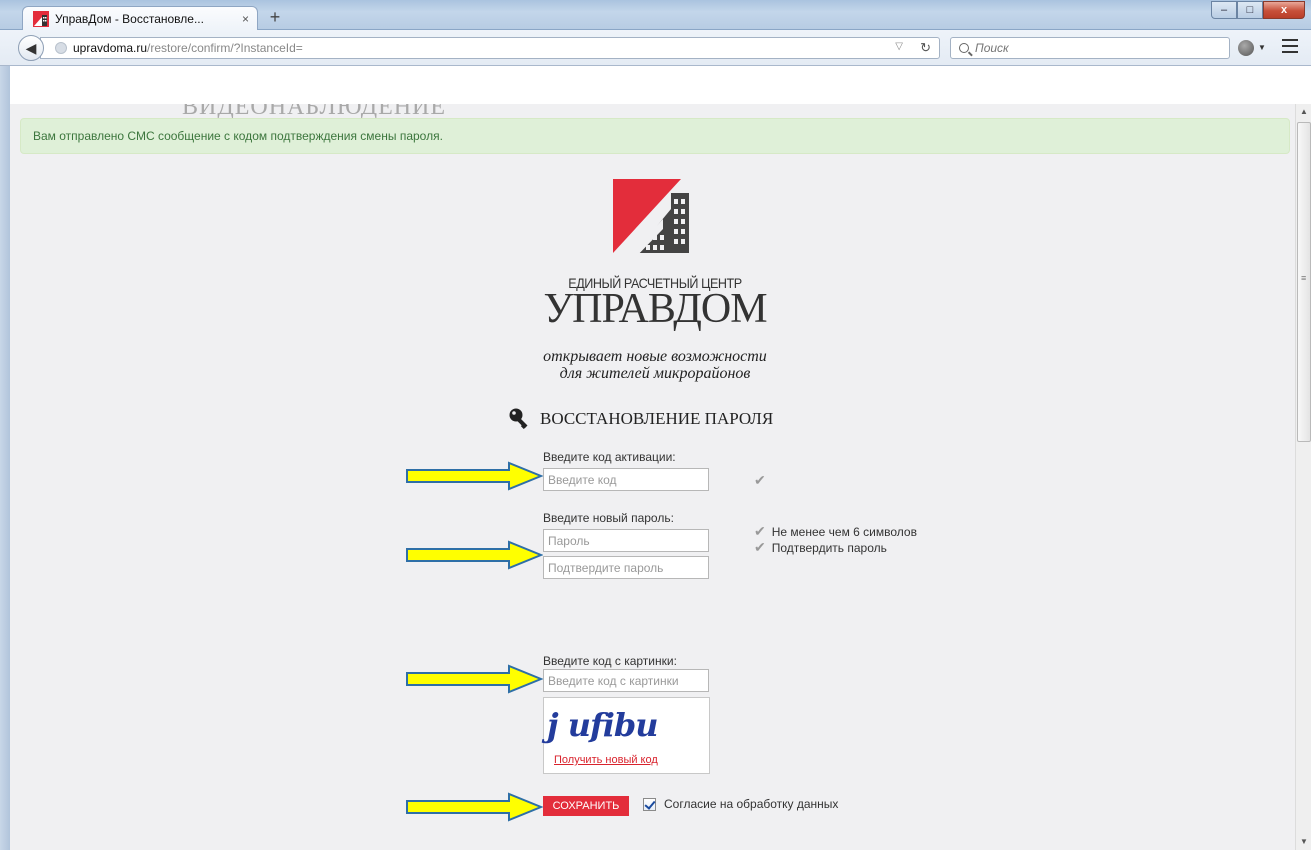 The image size is (1311, 850). I want to click on captcha-input, so click(626, 680).